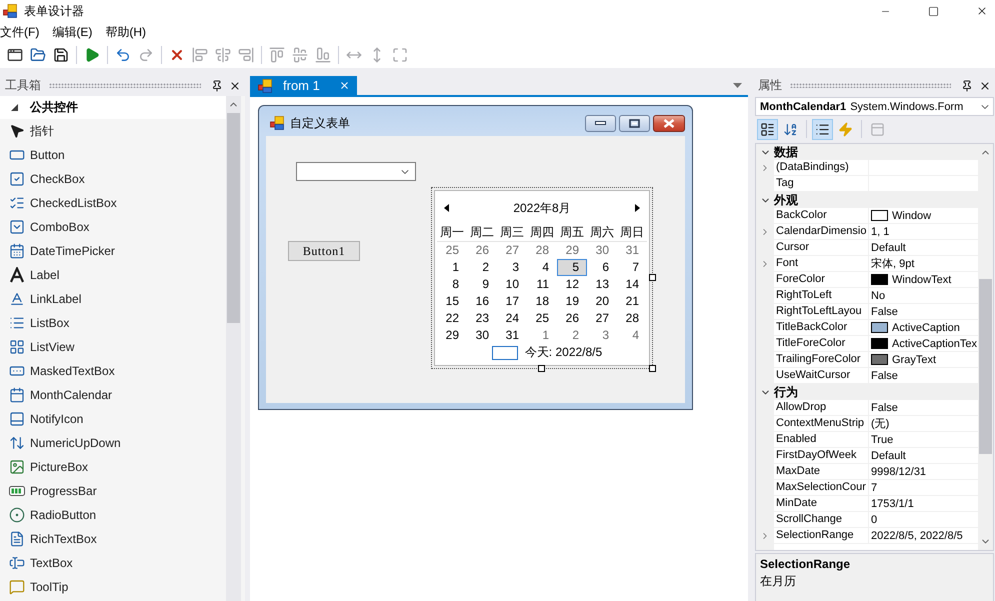 The width and height of the screenshot is (995, 601). What do you see at coordinates (572, 267) in the screenshot?
I see `calendar-day: 5` at bounding box center [572, 267].